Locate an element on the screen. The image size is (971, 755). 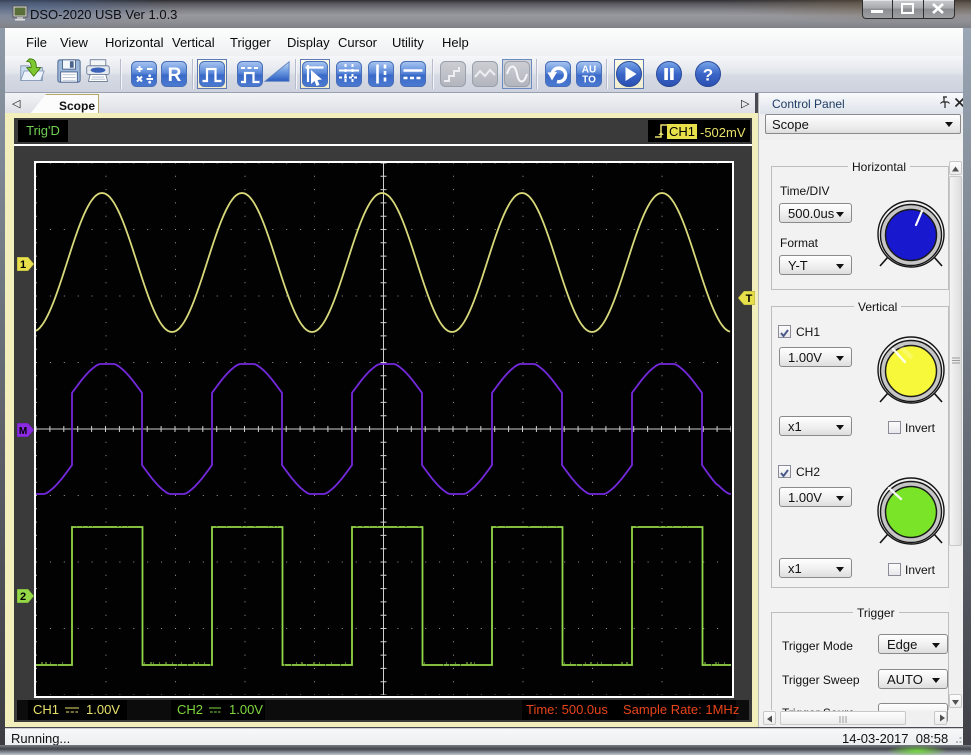
svg-text: R is located at coordinates (175, 75).